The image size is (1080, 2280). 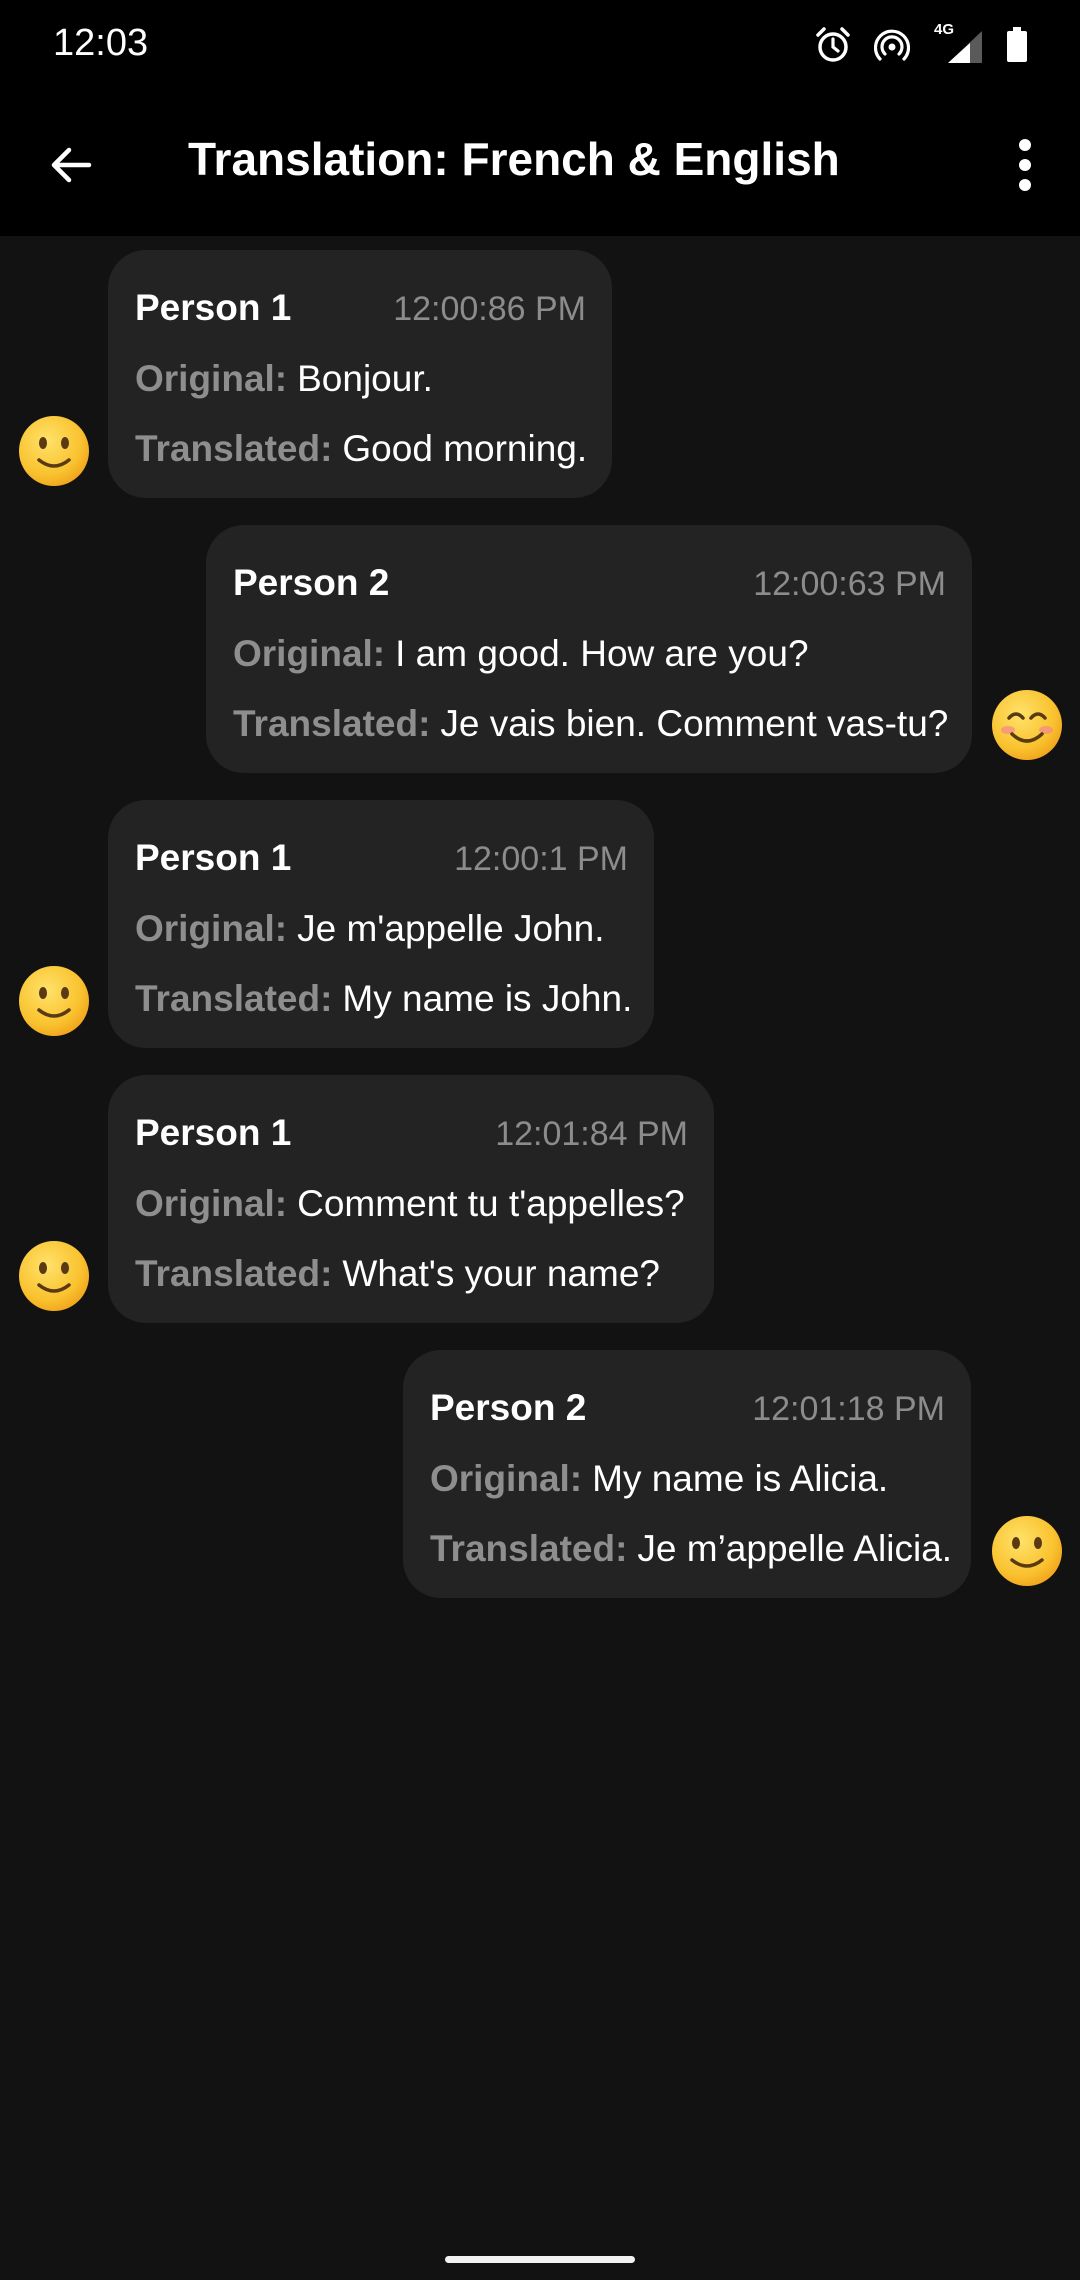 I want to click on smiling-face-with-smiling-eyes-icon, so click(x=1027, y=725).